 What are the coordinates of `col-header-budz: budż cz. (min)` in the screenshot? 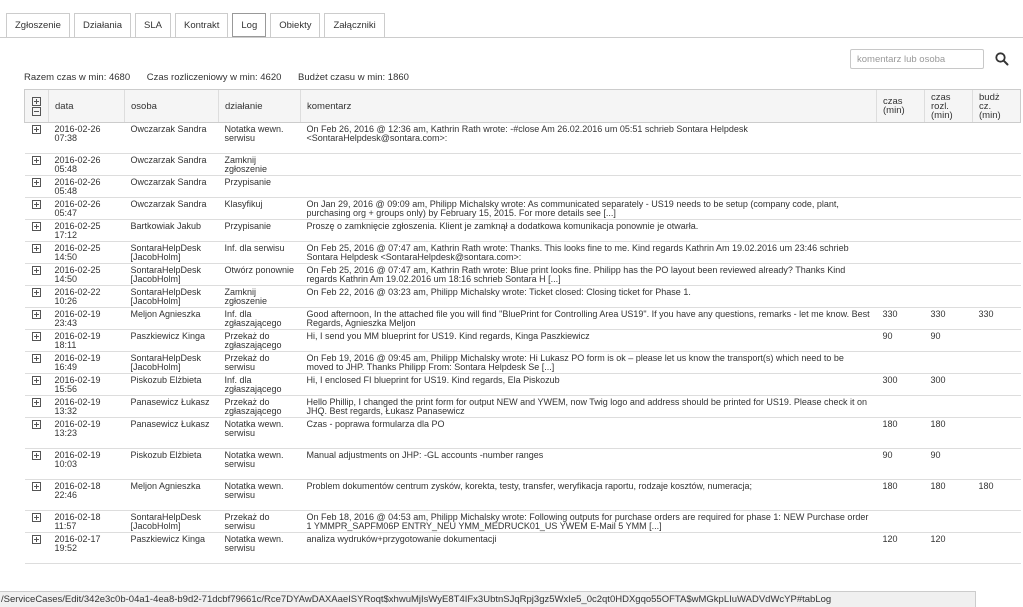 It's located at (996, 106).